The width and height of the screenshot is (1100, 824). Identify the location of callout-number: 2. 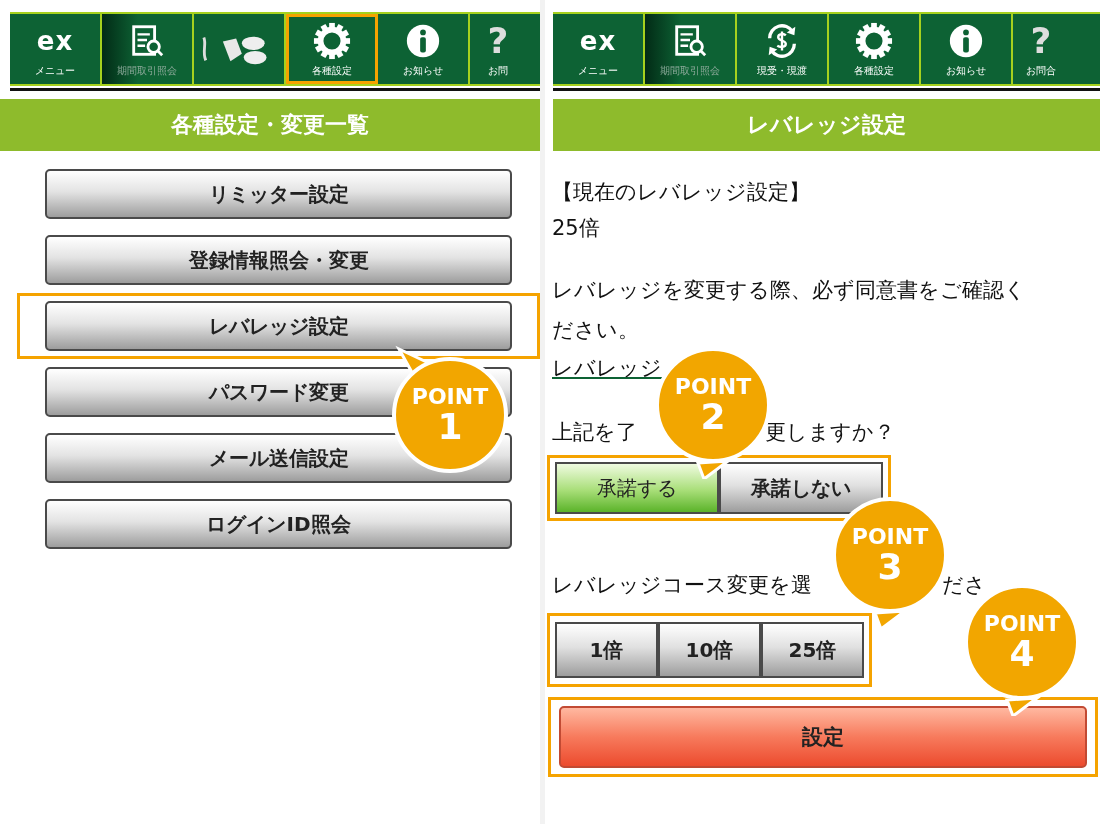
(713, 416).